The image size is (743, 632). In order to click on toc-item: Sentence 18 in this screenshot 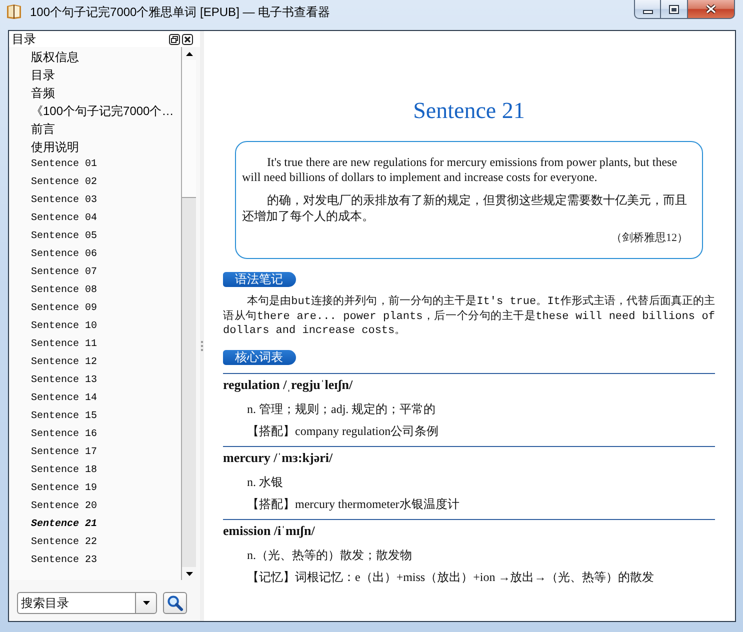, I will do `click(106, 471)`.